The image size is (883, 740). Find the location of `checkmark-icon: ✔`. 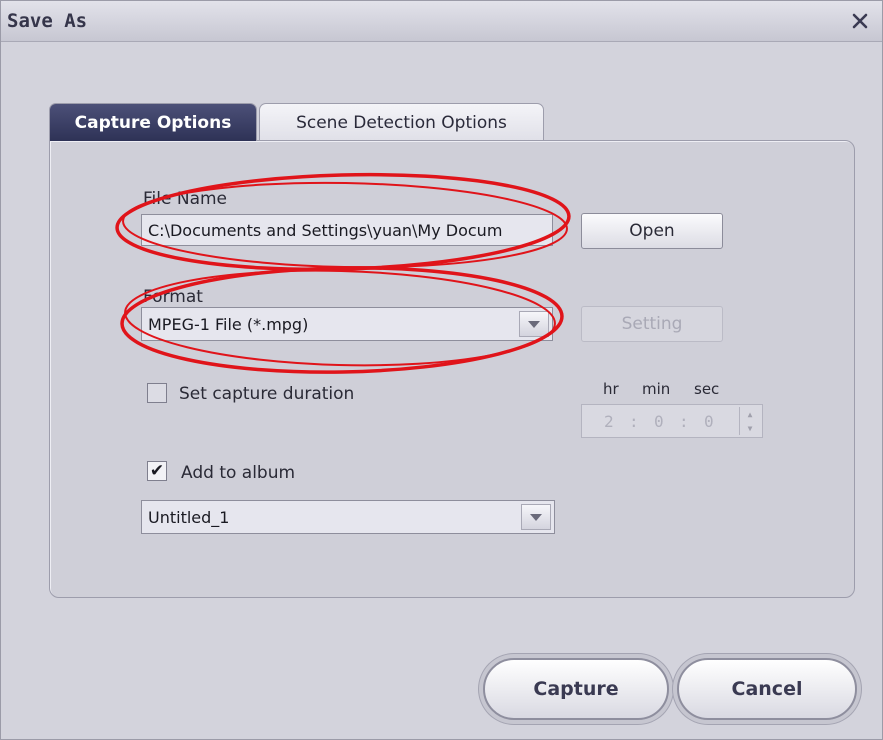

checkmark-icon: ✔ is located at coordinates (157, 470).